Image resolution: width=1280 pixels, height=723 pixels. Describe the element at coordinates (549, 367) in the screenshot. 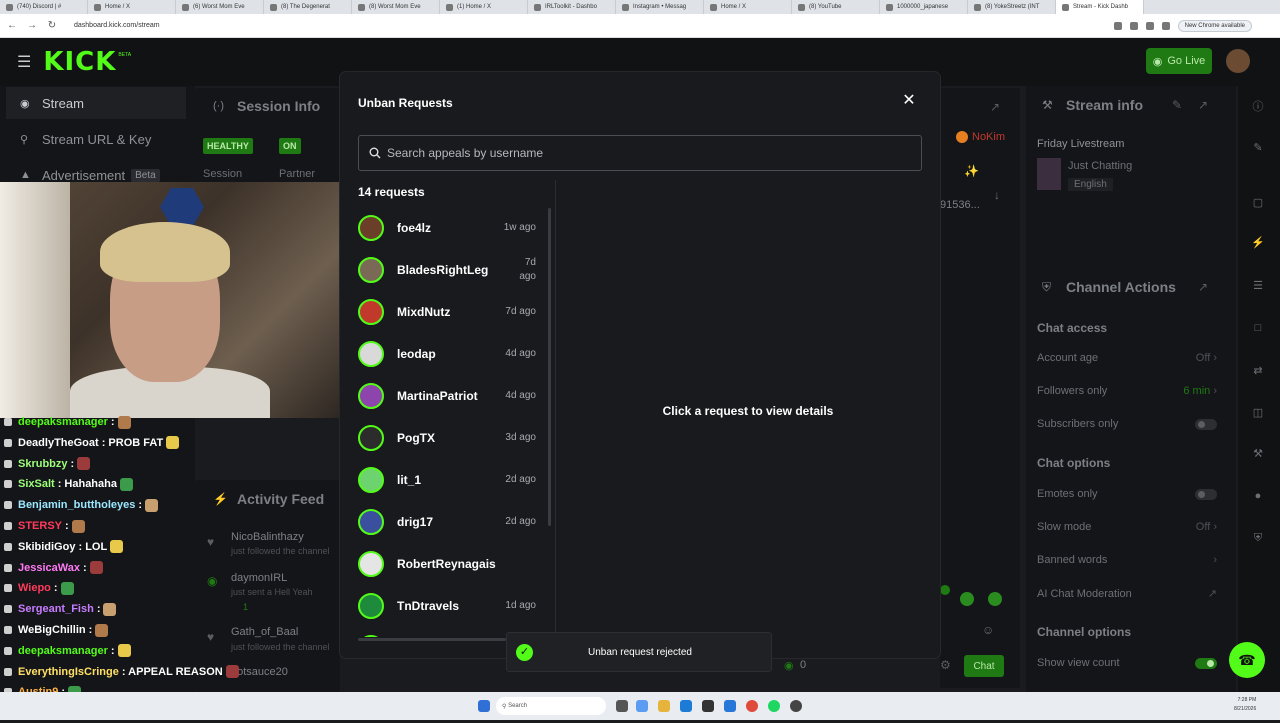

I see `request-list-scrollbar` at that location.